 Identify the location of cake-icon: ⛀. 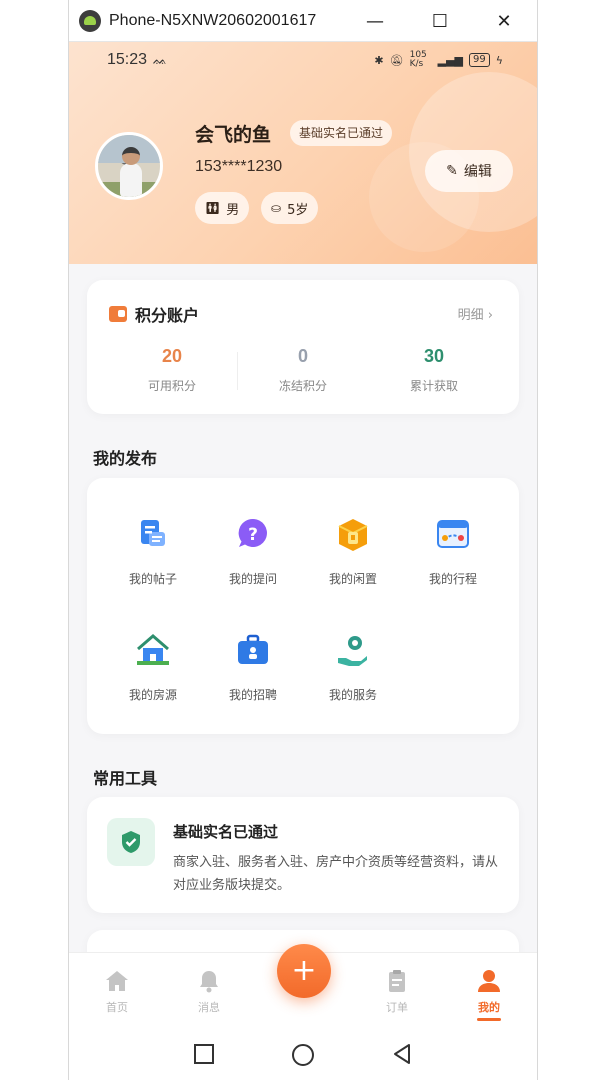
(276, 208).